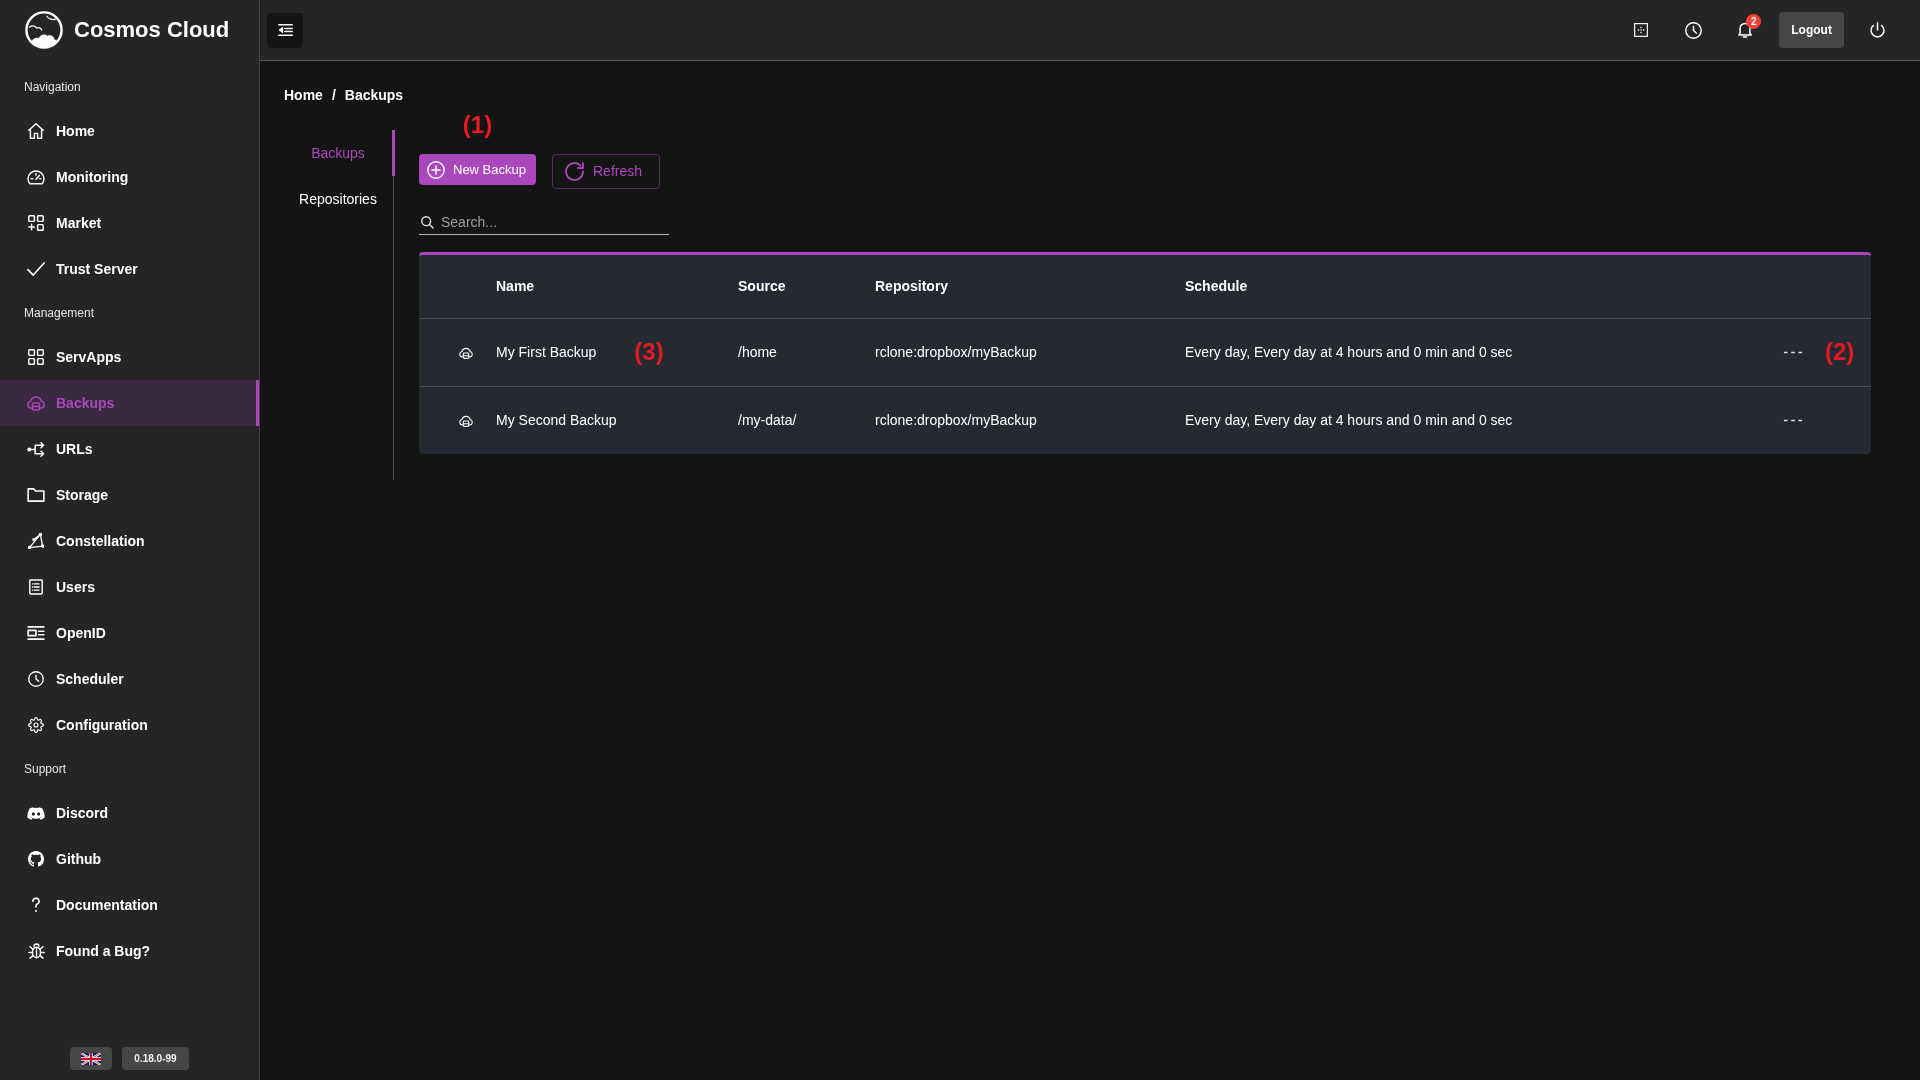  I want to click on gauge-icon, so click(36, 177).